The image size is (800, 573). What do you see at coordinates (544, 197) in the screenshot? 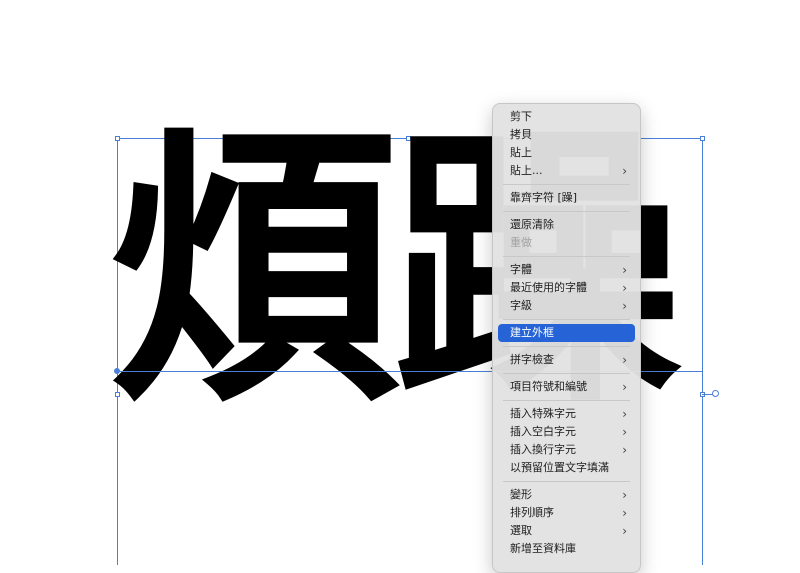
I see `menu-item-label: 靠齊字符 [躁]` at bounding box center [544, 197].